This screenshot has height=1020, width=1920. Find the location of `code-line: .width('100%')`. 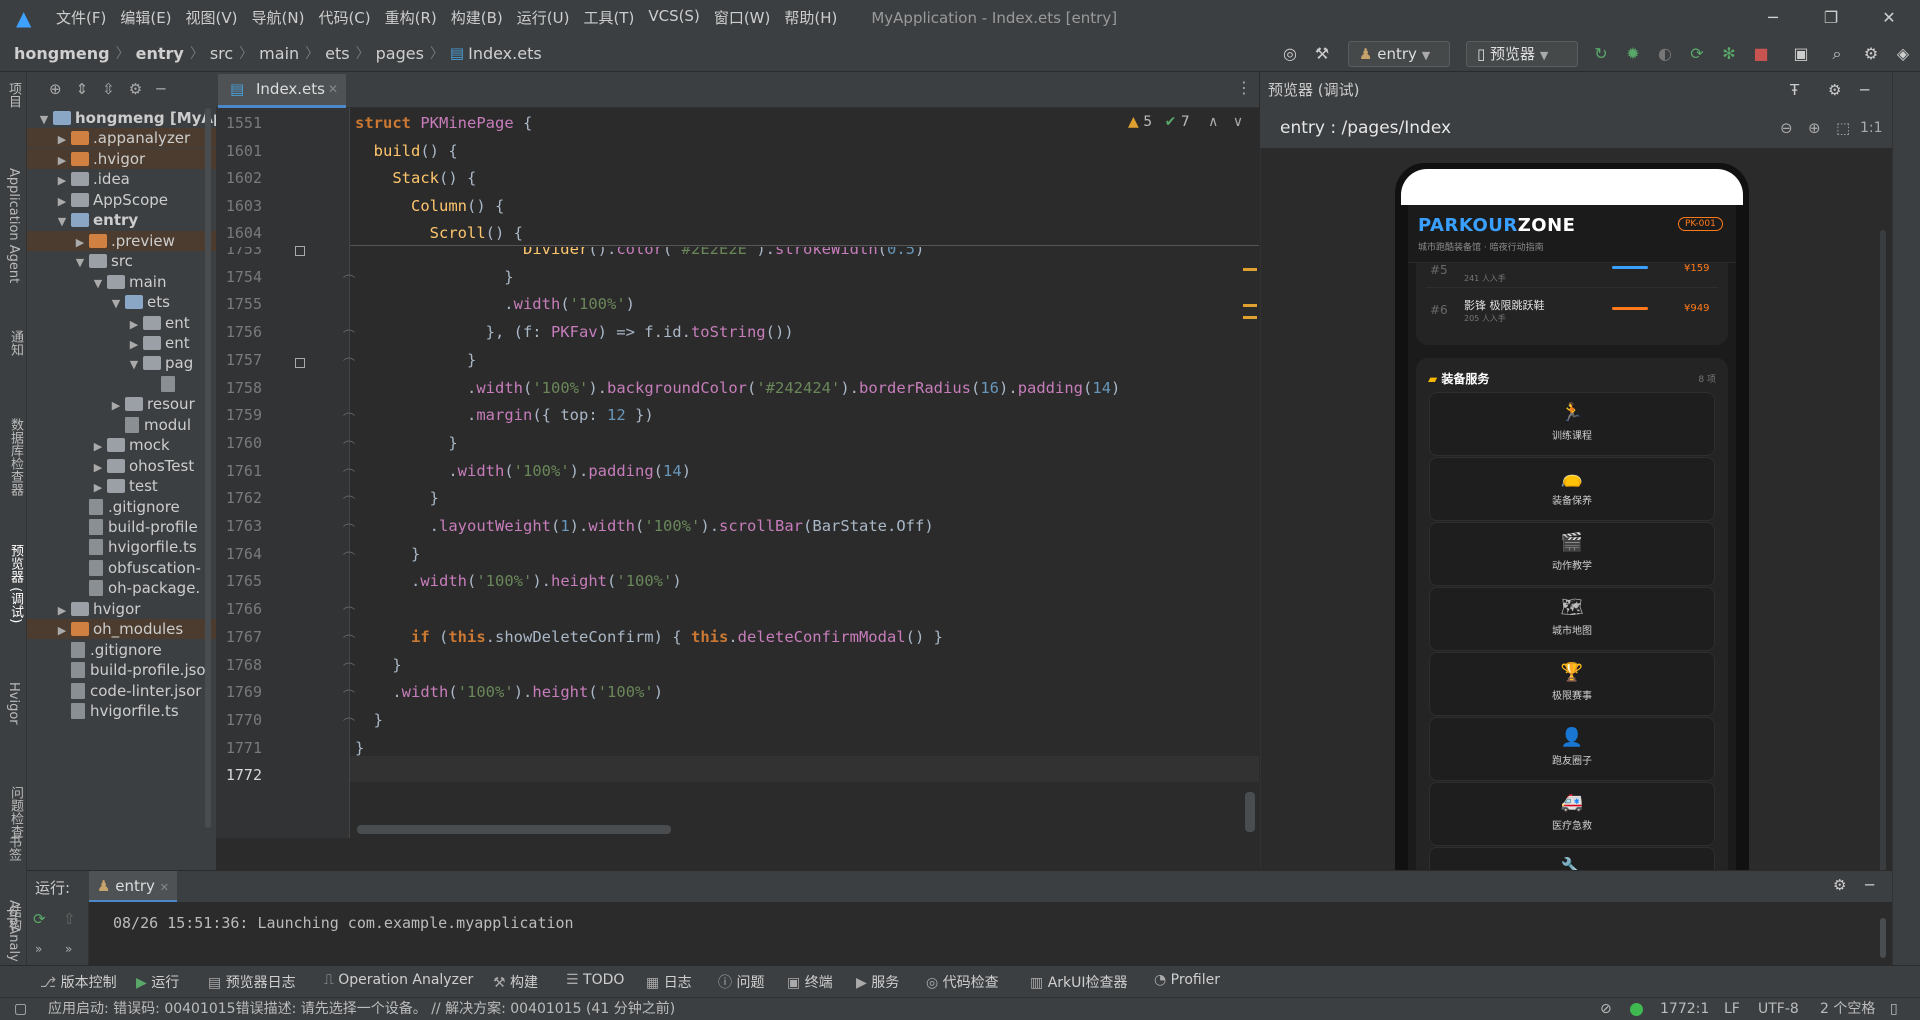

code-line: .width('100%') is located at coordinates (495, 304).